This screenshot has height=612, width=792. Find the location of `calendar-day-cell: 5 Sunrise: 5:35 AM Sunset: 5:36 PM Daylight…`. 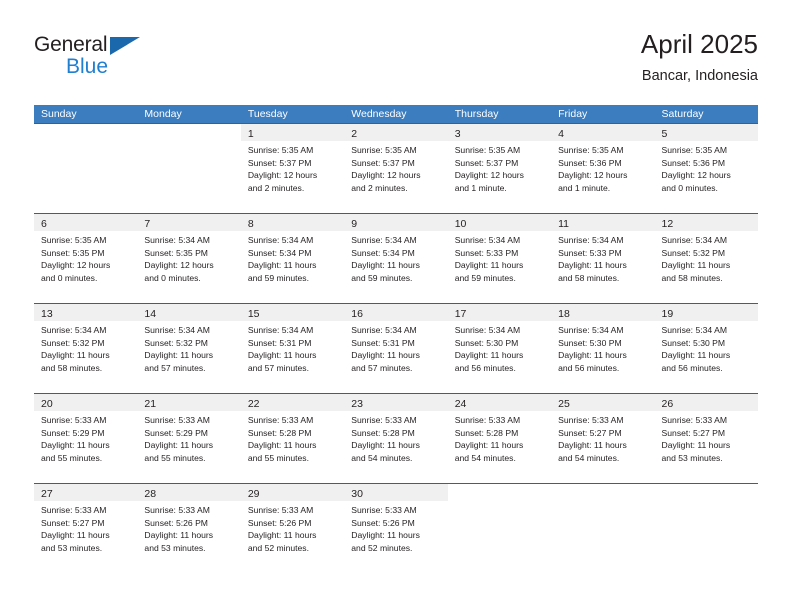

calendar-day-cell: 5 Sunrise: 5:35 AM Sunset: 5:36 PM Daylight… is located at coordinates (706, 168).